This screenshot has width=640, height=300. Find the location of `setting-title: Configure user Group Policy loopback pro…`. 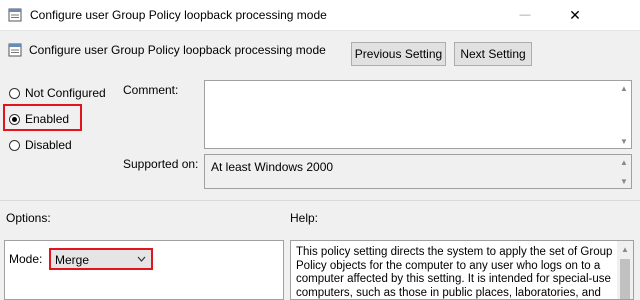

setting-title: Configure user Group Policy loopback pro… is located at coordinates (177, 50).